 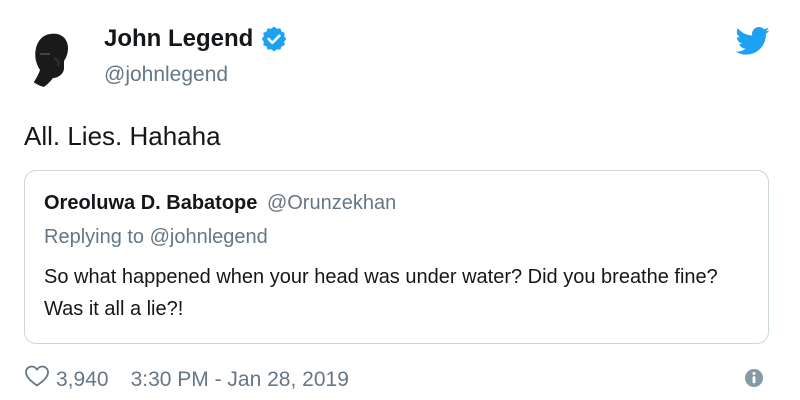 What do you see at coordinates (331, 203) in the screenshot?
I see `quoted-author-handle: @Orunzekhan` at bounding box center [331, 203].